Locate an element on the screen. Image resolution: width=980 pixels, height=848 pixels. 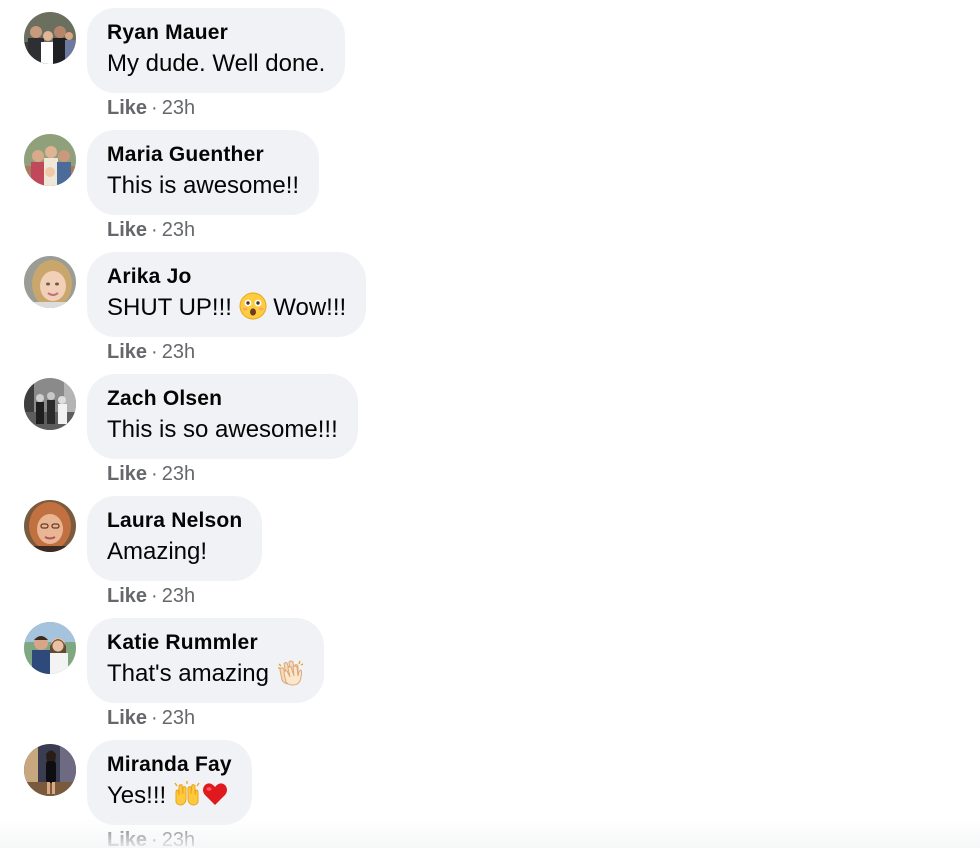
comment-text: That's amazing is located at coordinates (205, 674).